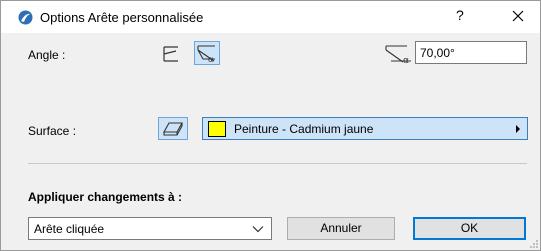 The height and width of the screenshot is (251, 541). Describe the element at coordinates (437, 53) in the screenshot. I see `angle-value: 70,00°` at that location.